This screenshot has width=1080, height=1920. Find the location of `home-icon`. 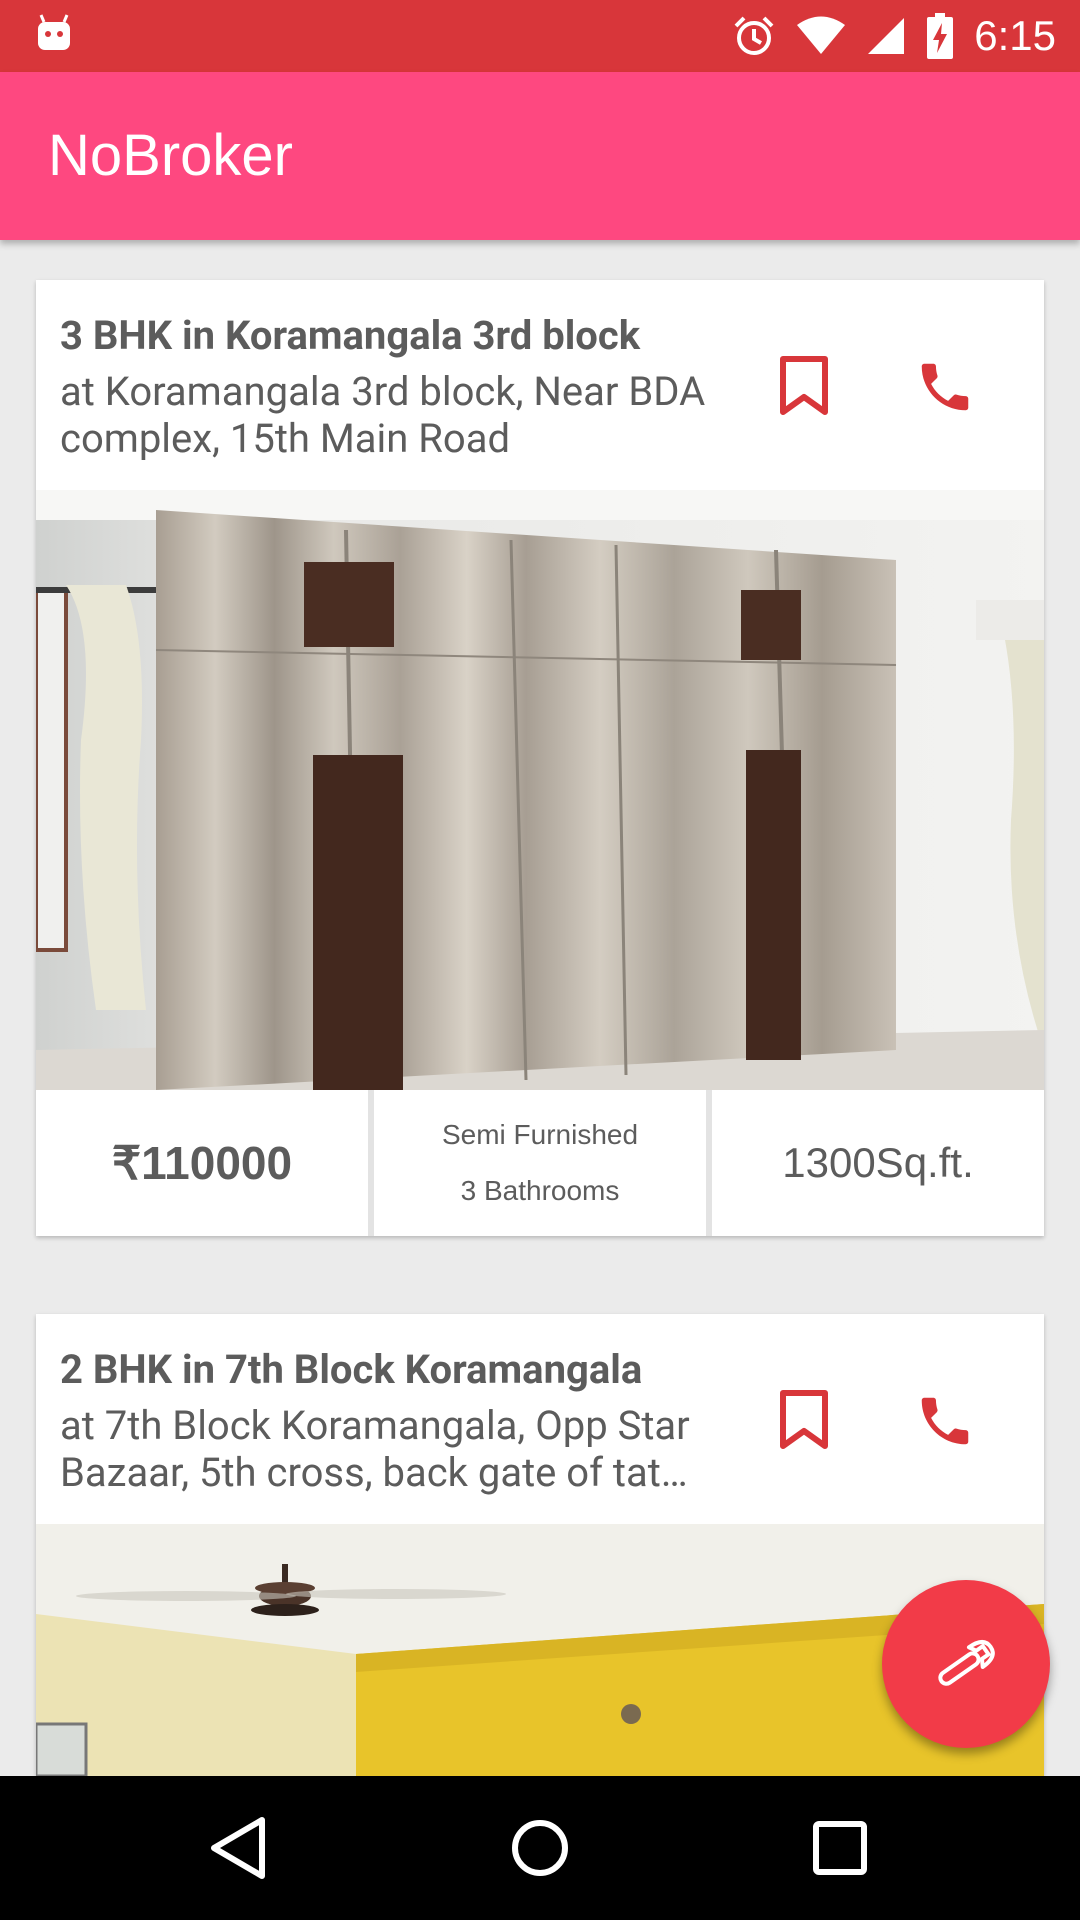

home-icon is located at coordinates (540, 1848).